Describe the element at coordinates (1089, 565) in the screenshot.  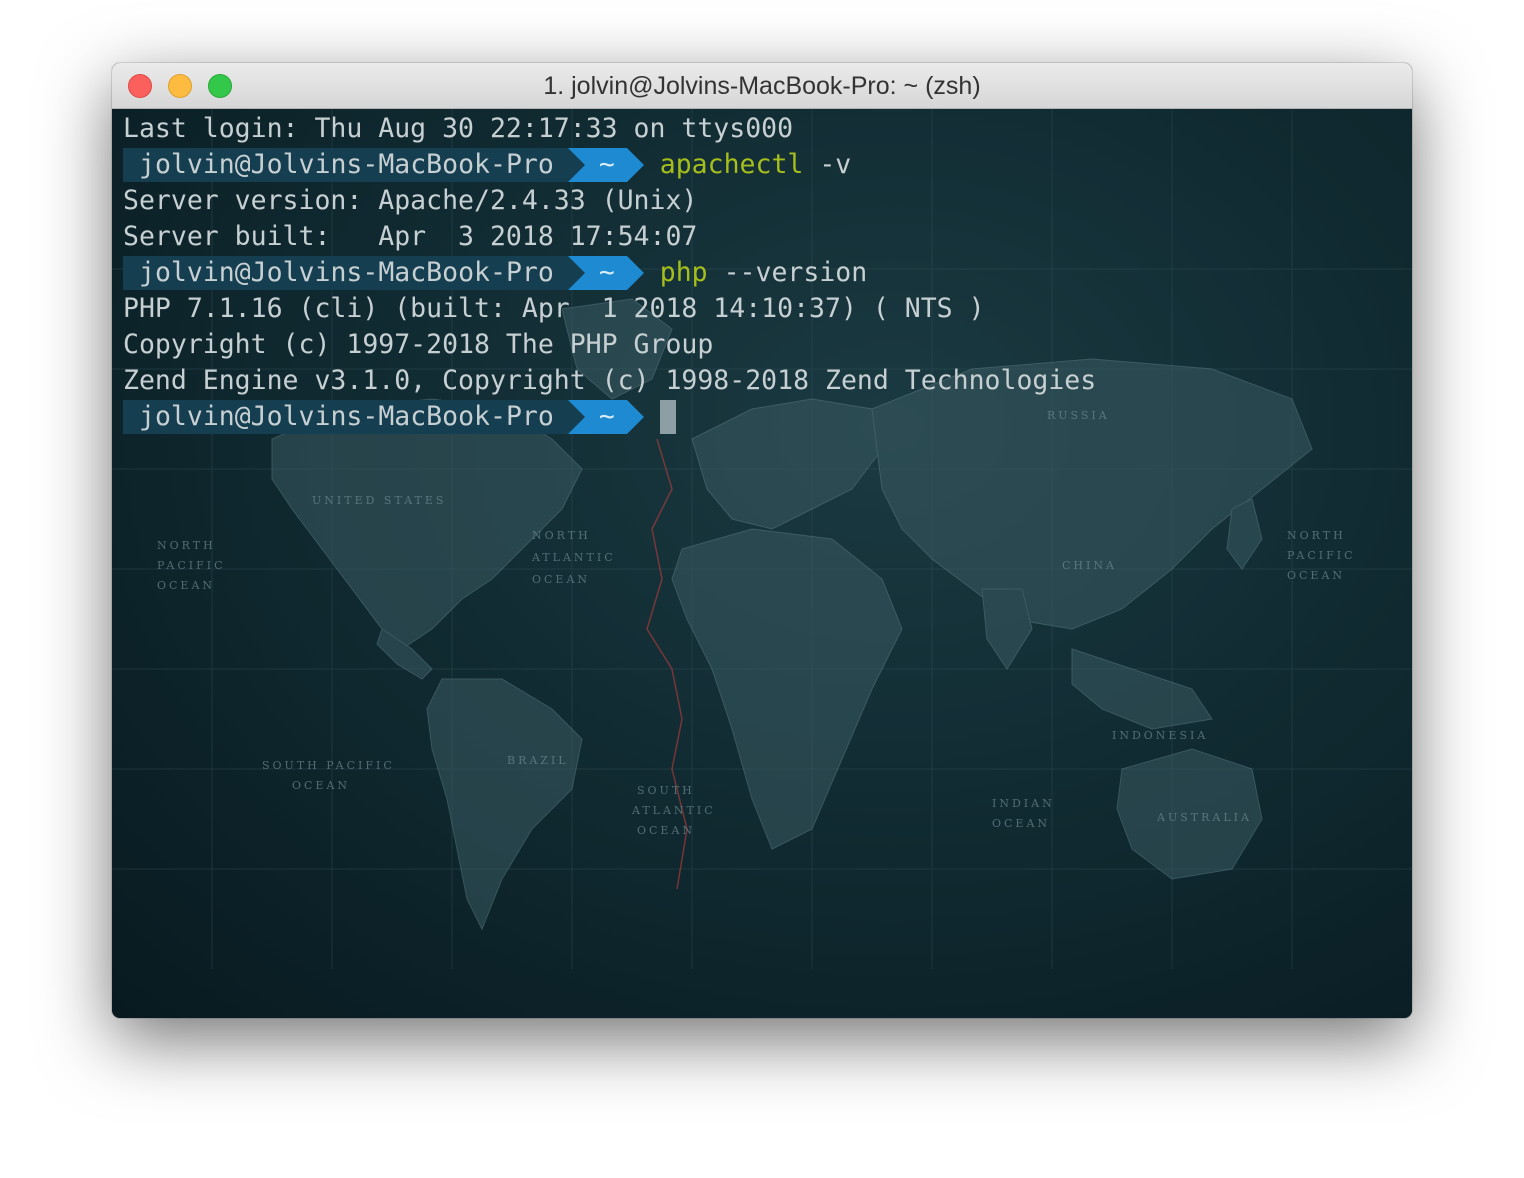
I see `svg-text: CHINA` at that location.